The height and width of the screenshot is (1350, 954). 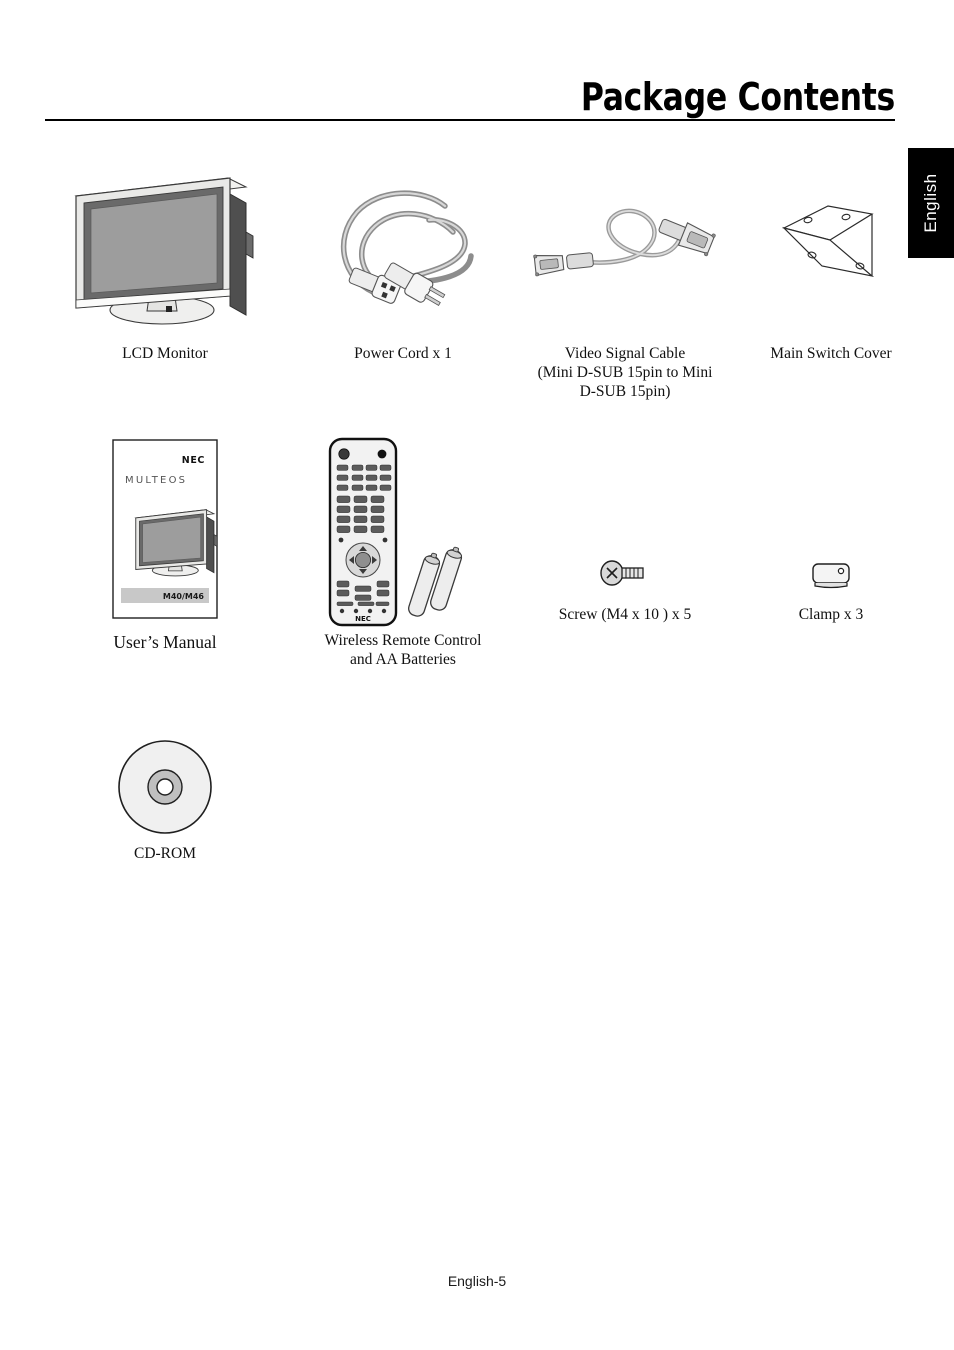 I want to click on screw-illustration, so click(x=625, y=581).